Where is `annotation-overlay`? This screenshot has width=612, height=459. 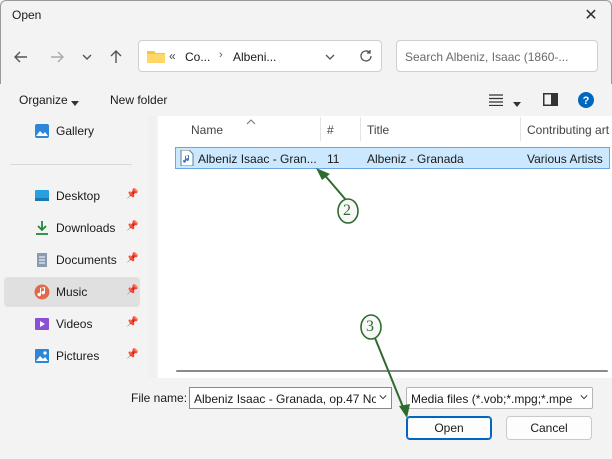
annotation-overlay is located at coordinates (363, 293).